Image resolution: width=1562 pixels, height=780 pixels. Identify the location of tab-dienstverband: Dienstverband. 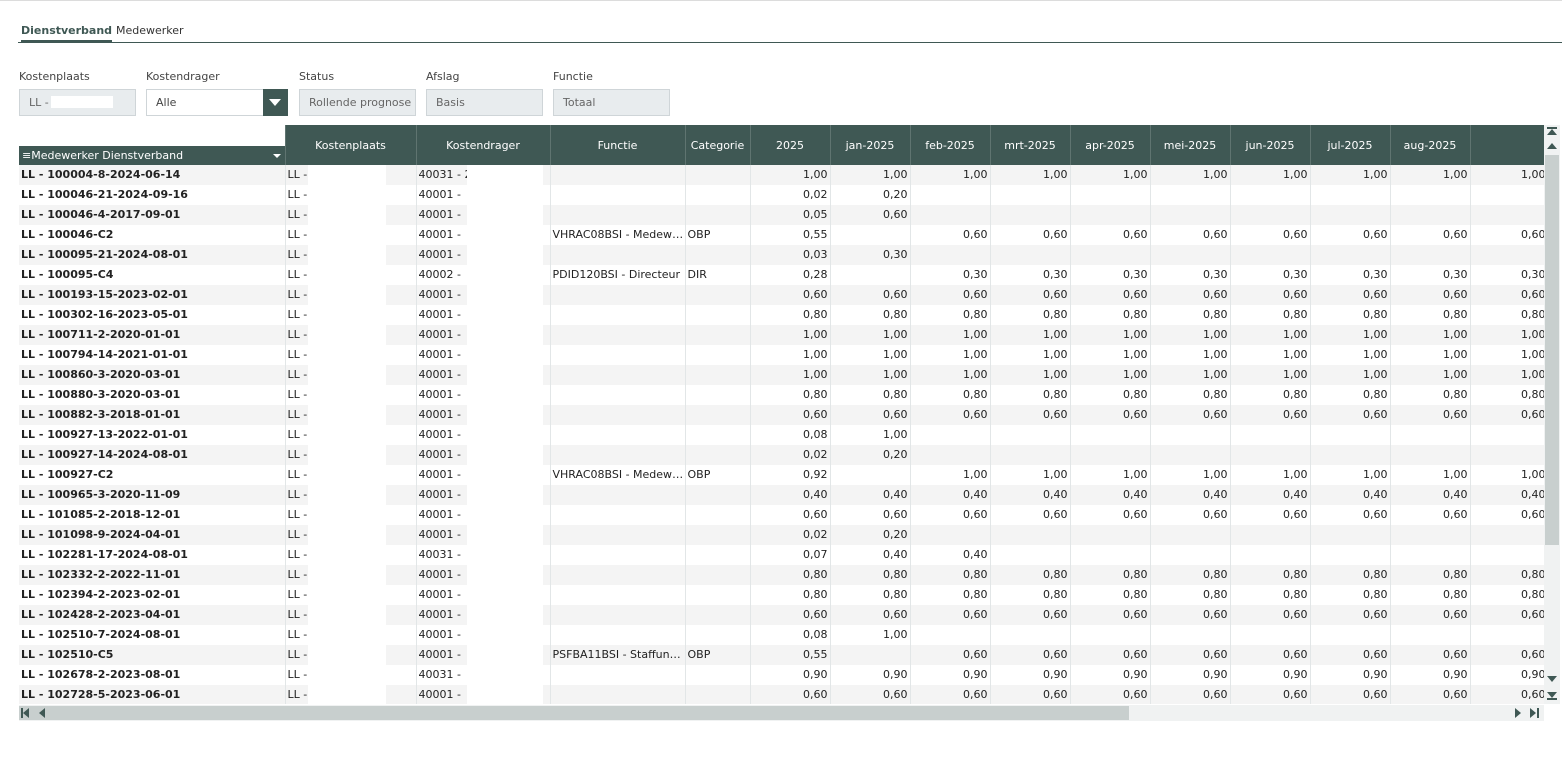
(67, 32).